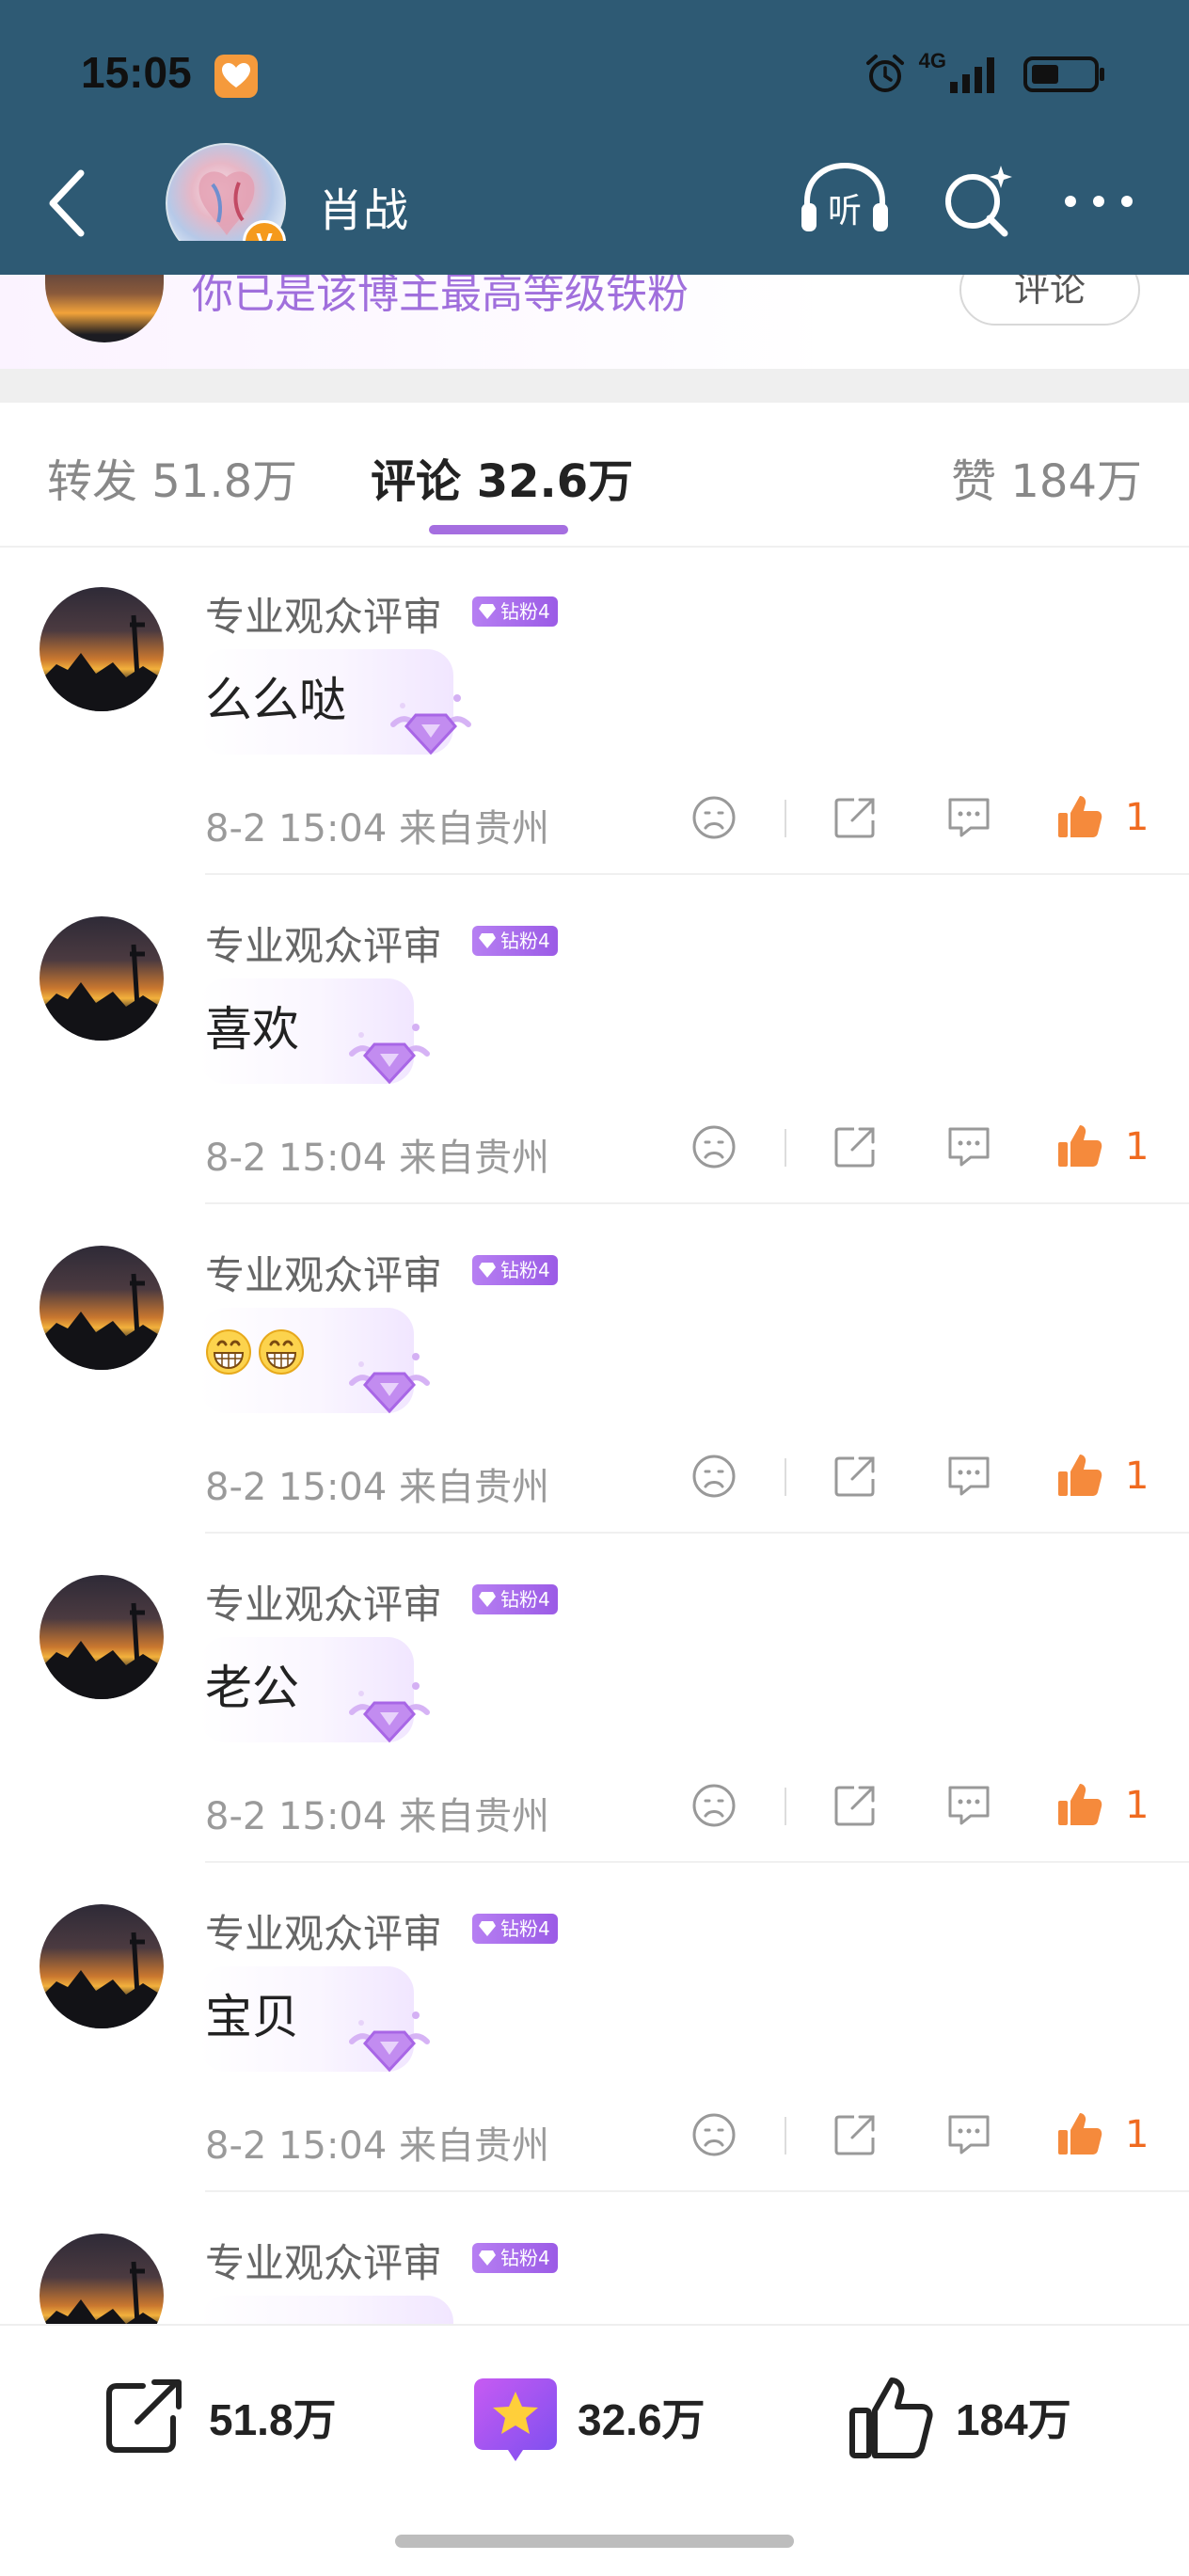  Describe the element at coordinates (845, 211) in the screenshot. I see `listen-label: 听` at that location.